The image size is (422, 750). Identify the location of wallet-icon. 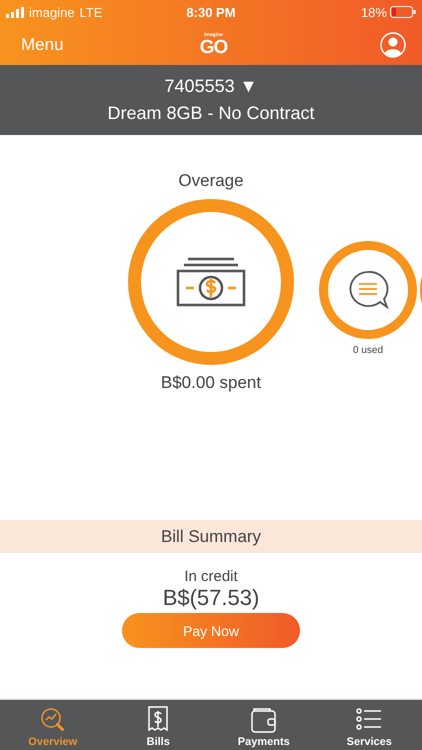
(264, 720).